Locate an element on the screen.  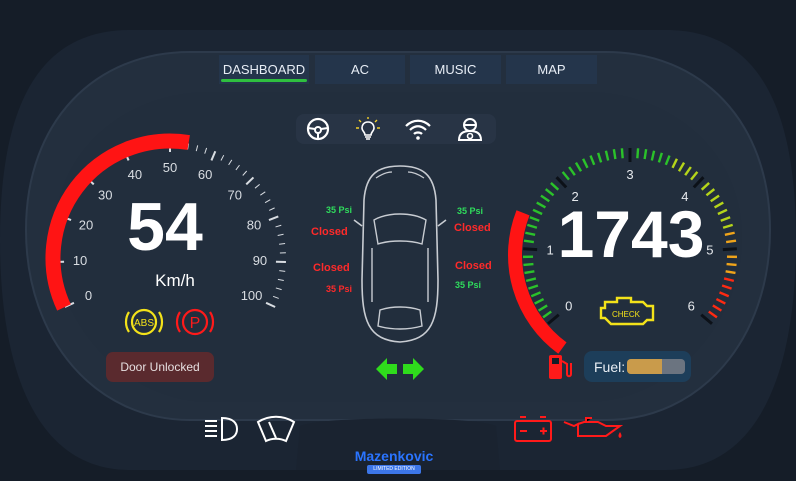
fuel-label: Fuel: is located at coordinates (610, 367).